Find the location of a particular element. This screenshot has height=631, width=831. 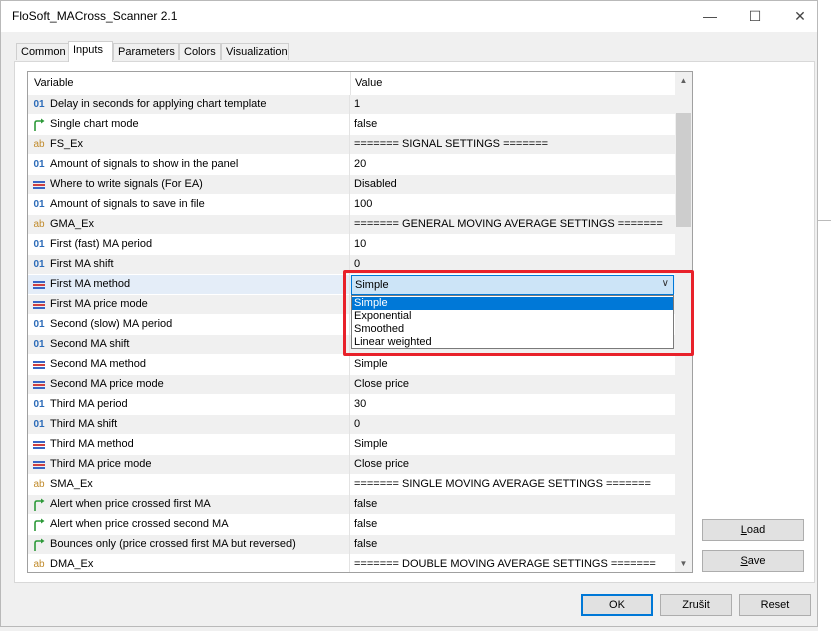

table-row: Second MA price mode Close price is located at coordinates (351, 385).